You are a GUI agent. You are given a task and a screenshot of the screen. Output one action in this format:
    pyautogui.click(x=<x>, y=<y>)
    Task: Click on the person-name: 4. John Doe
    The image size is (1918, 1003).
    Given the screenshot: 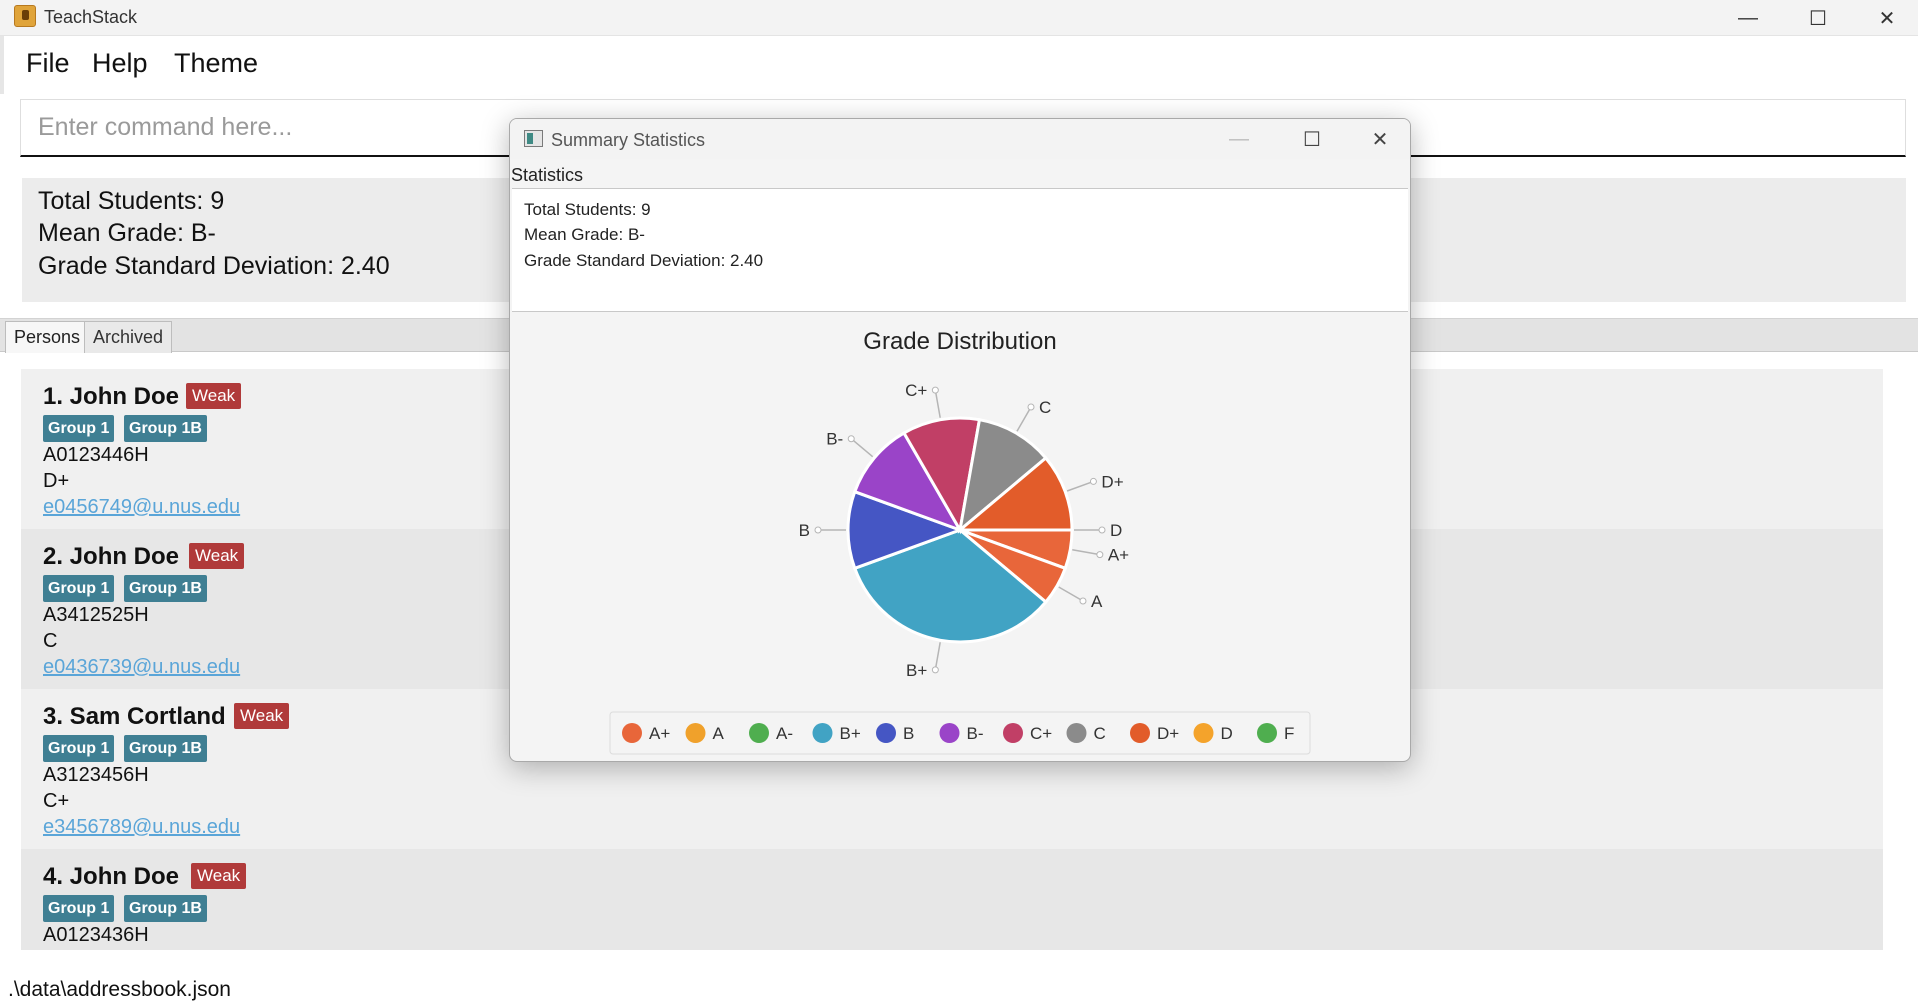 What is the action you would take?
    pyautogui.click(x=111, y=876)
    